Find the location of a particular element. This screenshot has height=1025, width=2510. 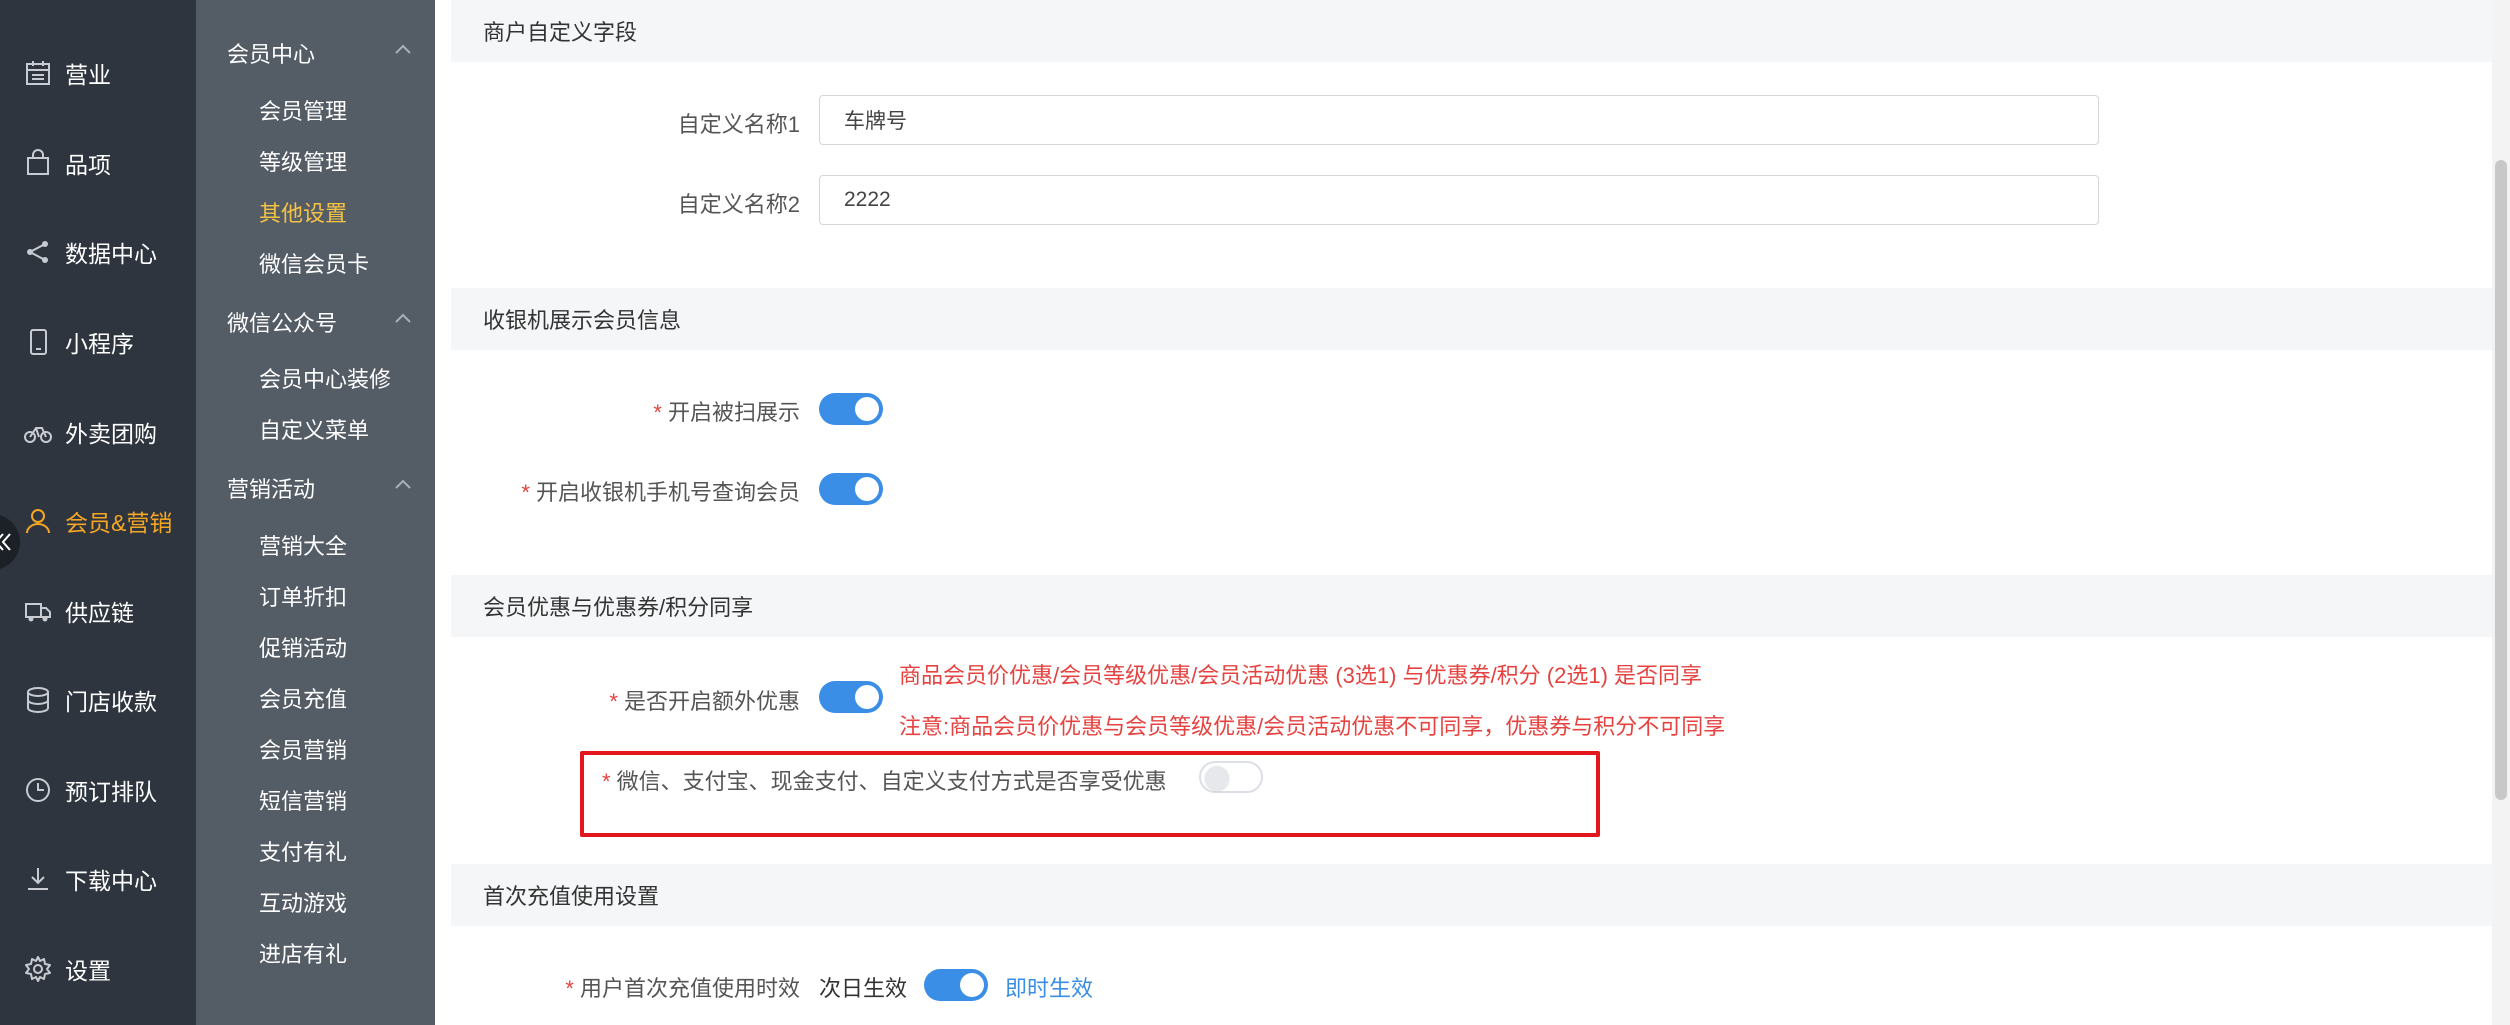

submenu-item-promotion: 促销活动 is located at coordinates (303, 647).